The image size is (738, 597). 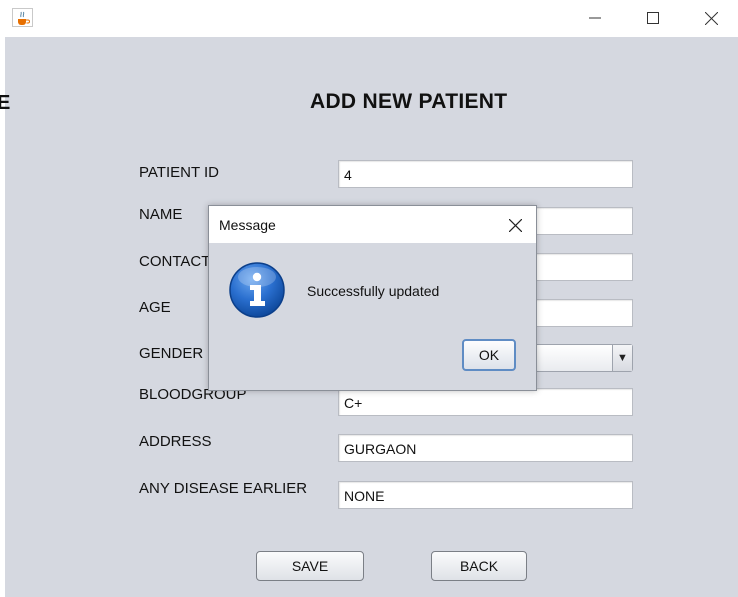 What do you see at coordinates (175, 261) in the screenshot?
I see `contact-label: CONTACT` at bounding box center [175, 261].